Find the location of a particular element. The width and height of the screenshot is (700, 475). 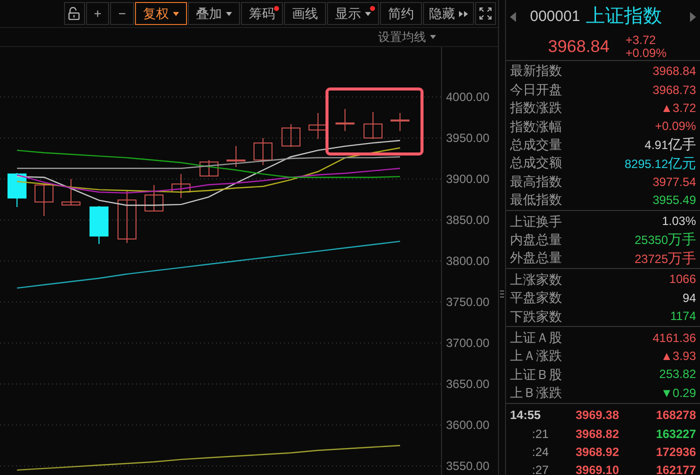

stat-value: 23725万手 is located at coordinates (665, 258).